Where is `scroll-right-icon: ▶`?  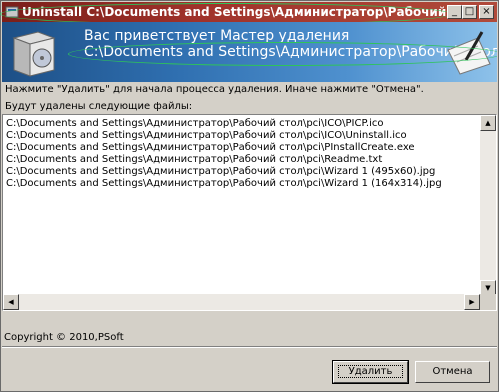 scroll-right-icon: ▶ is located at coordinates (472, 302).